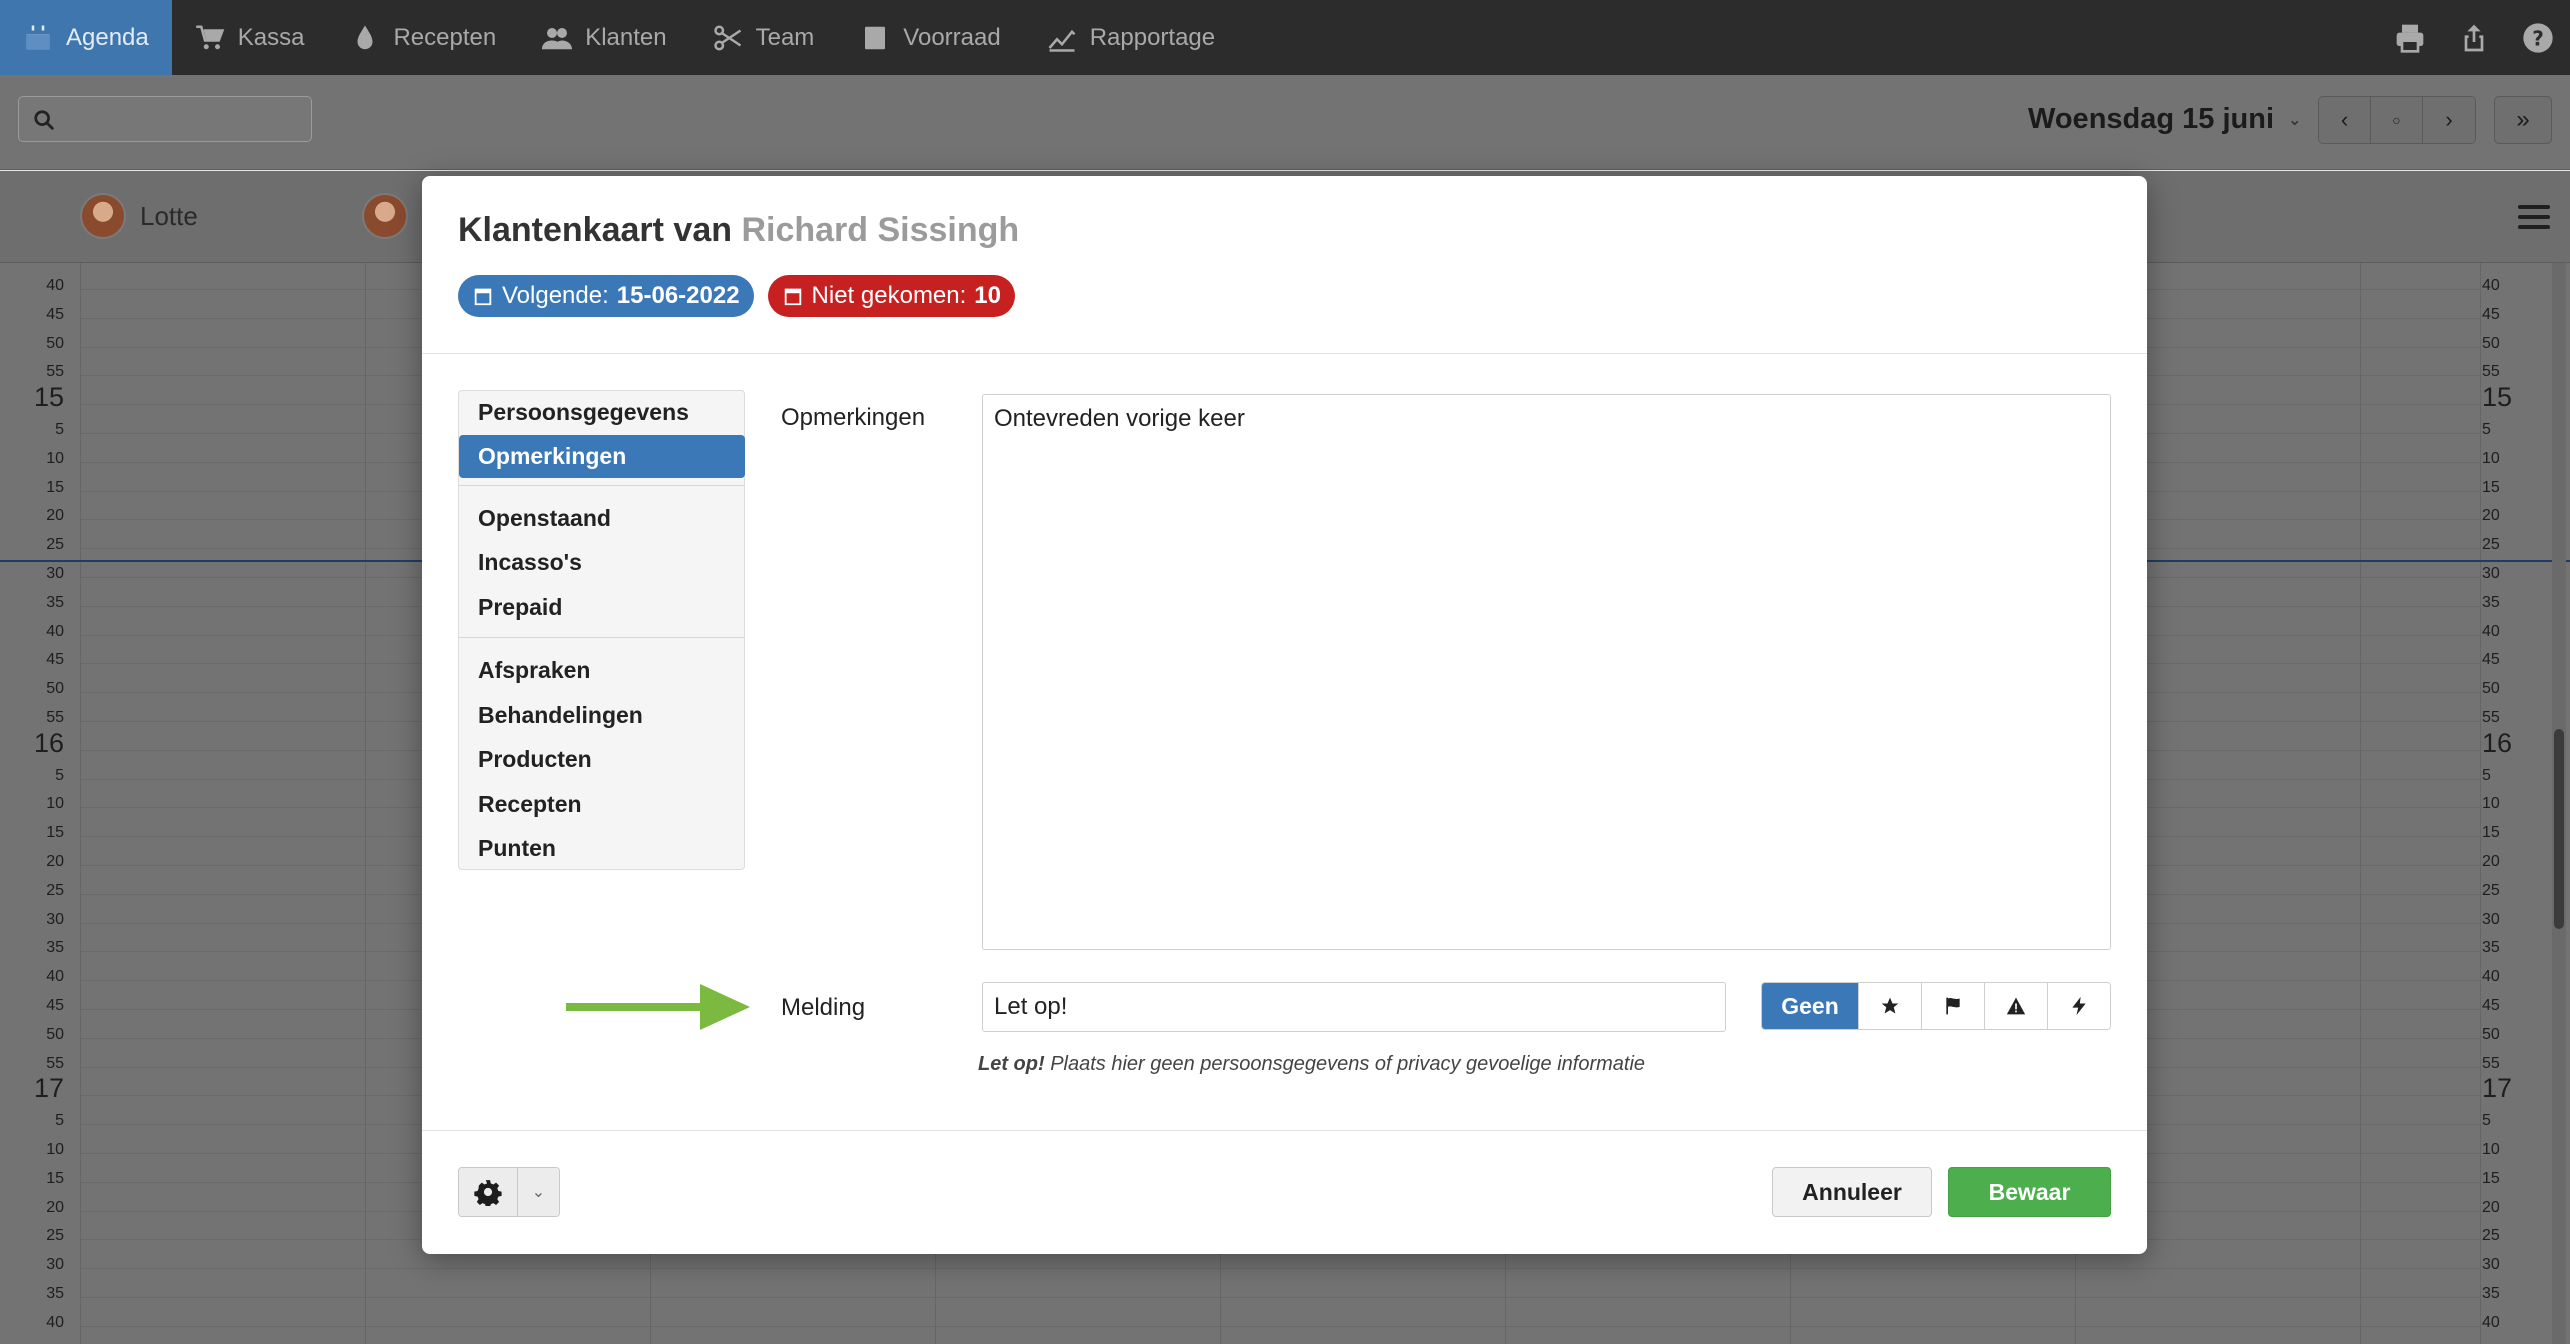 The image size is (2570, 1344). I want to click on menu-item-behandelingen: Behandelingen, so click(601, 715).